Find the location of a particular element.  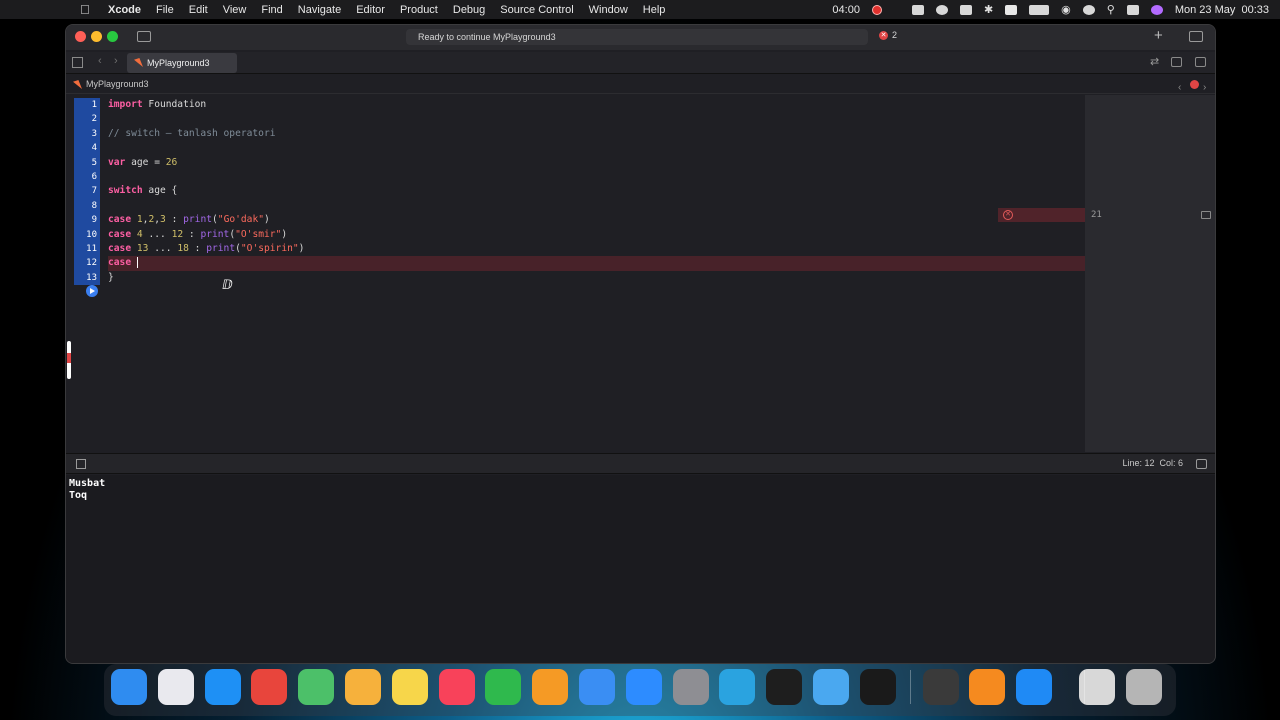

control-center-icon is located at coordinates (1132, 9).